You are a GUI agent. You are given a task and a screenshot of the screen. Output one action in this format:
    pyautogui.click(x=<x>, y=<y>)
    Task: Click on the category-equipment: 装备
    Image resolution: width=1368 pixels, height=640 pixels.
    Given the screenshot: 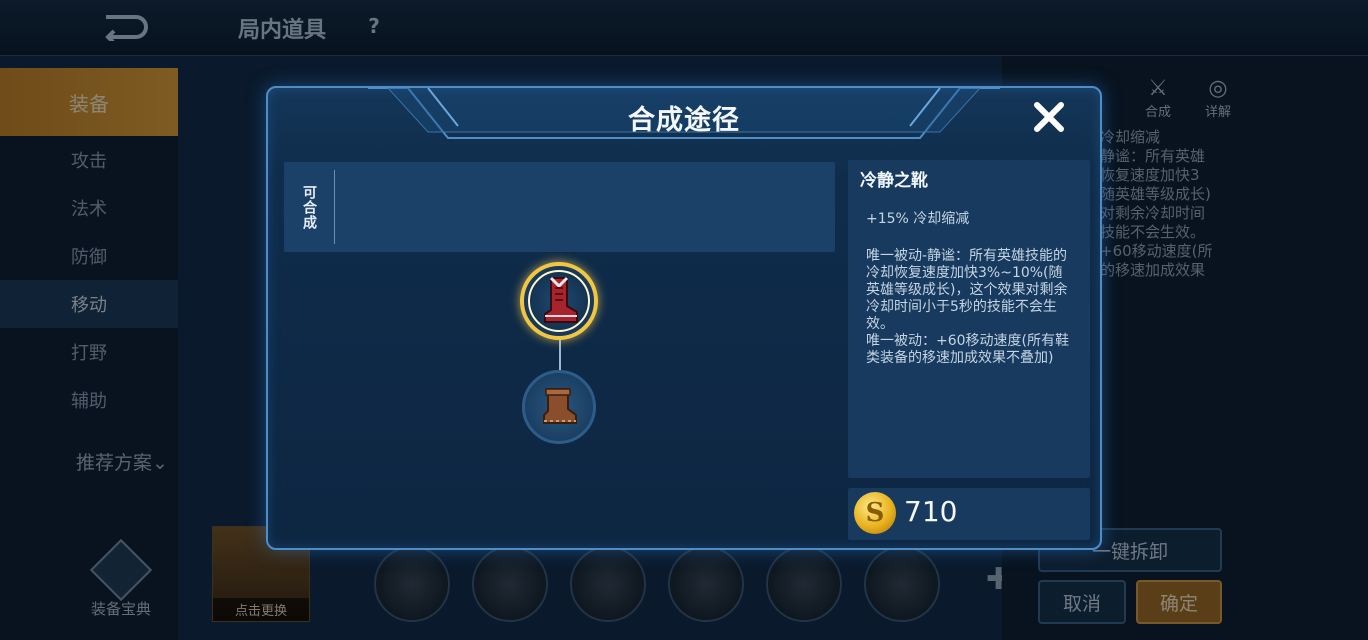 What is the action you would take?
    pyautogui.click(x=89, y=102)
    